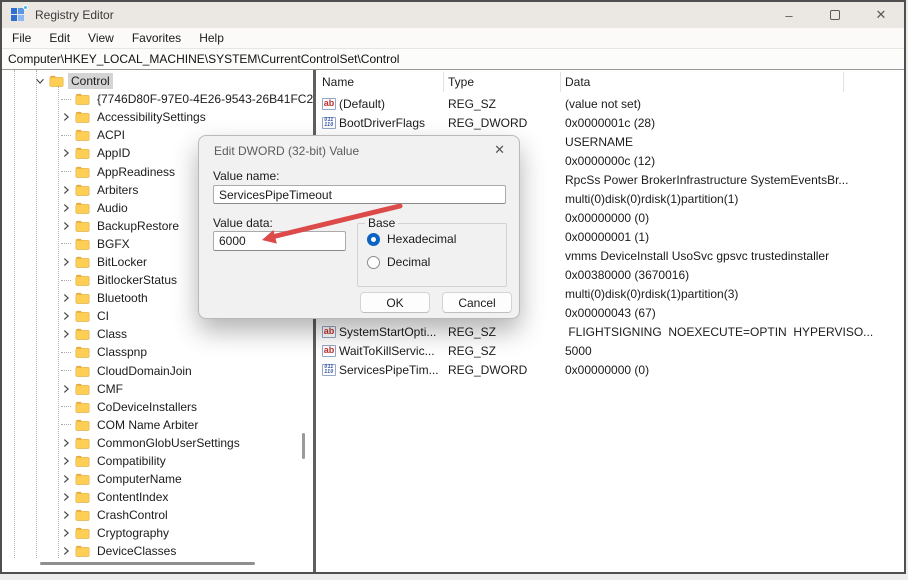 This screenshot has width=908, height=580. What do you see at coordinates (577, 82) in the screenshot?
I see `column-header-data: Data` at bounding box center [577, 82].